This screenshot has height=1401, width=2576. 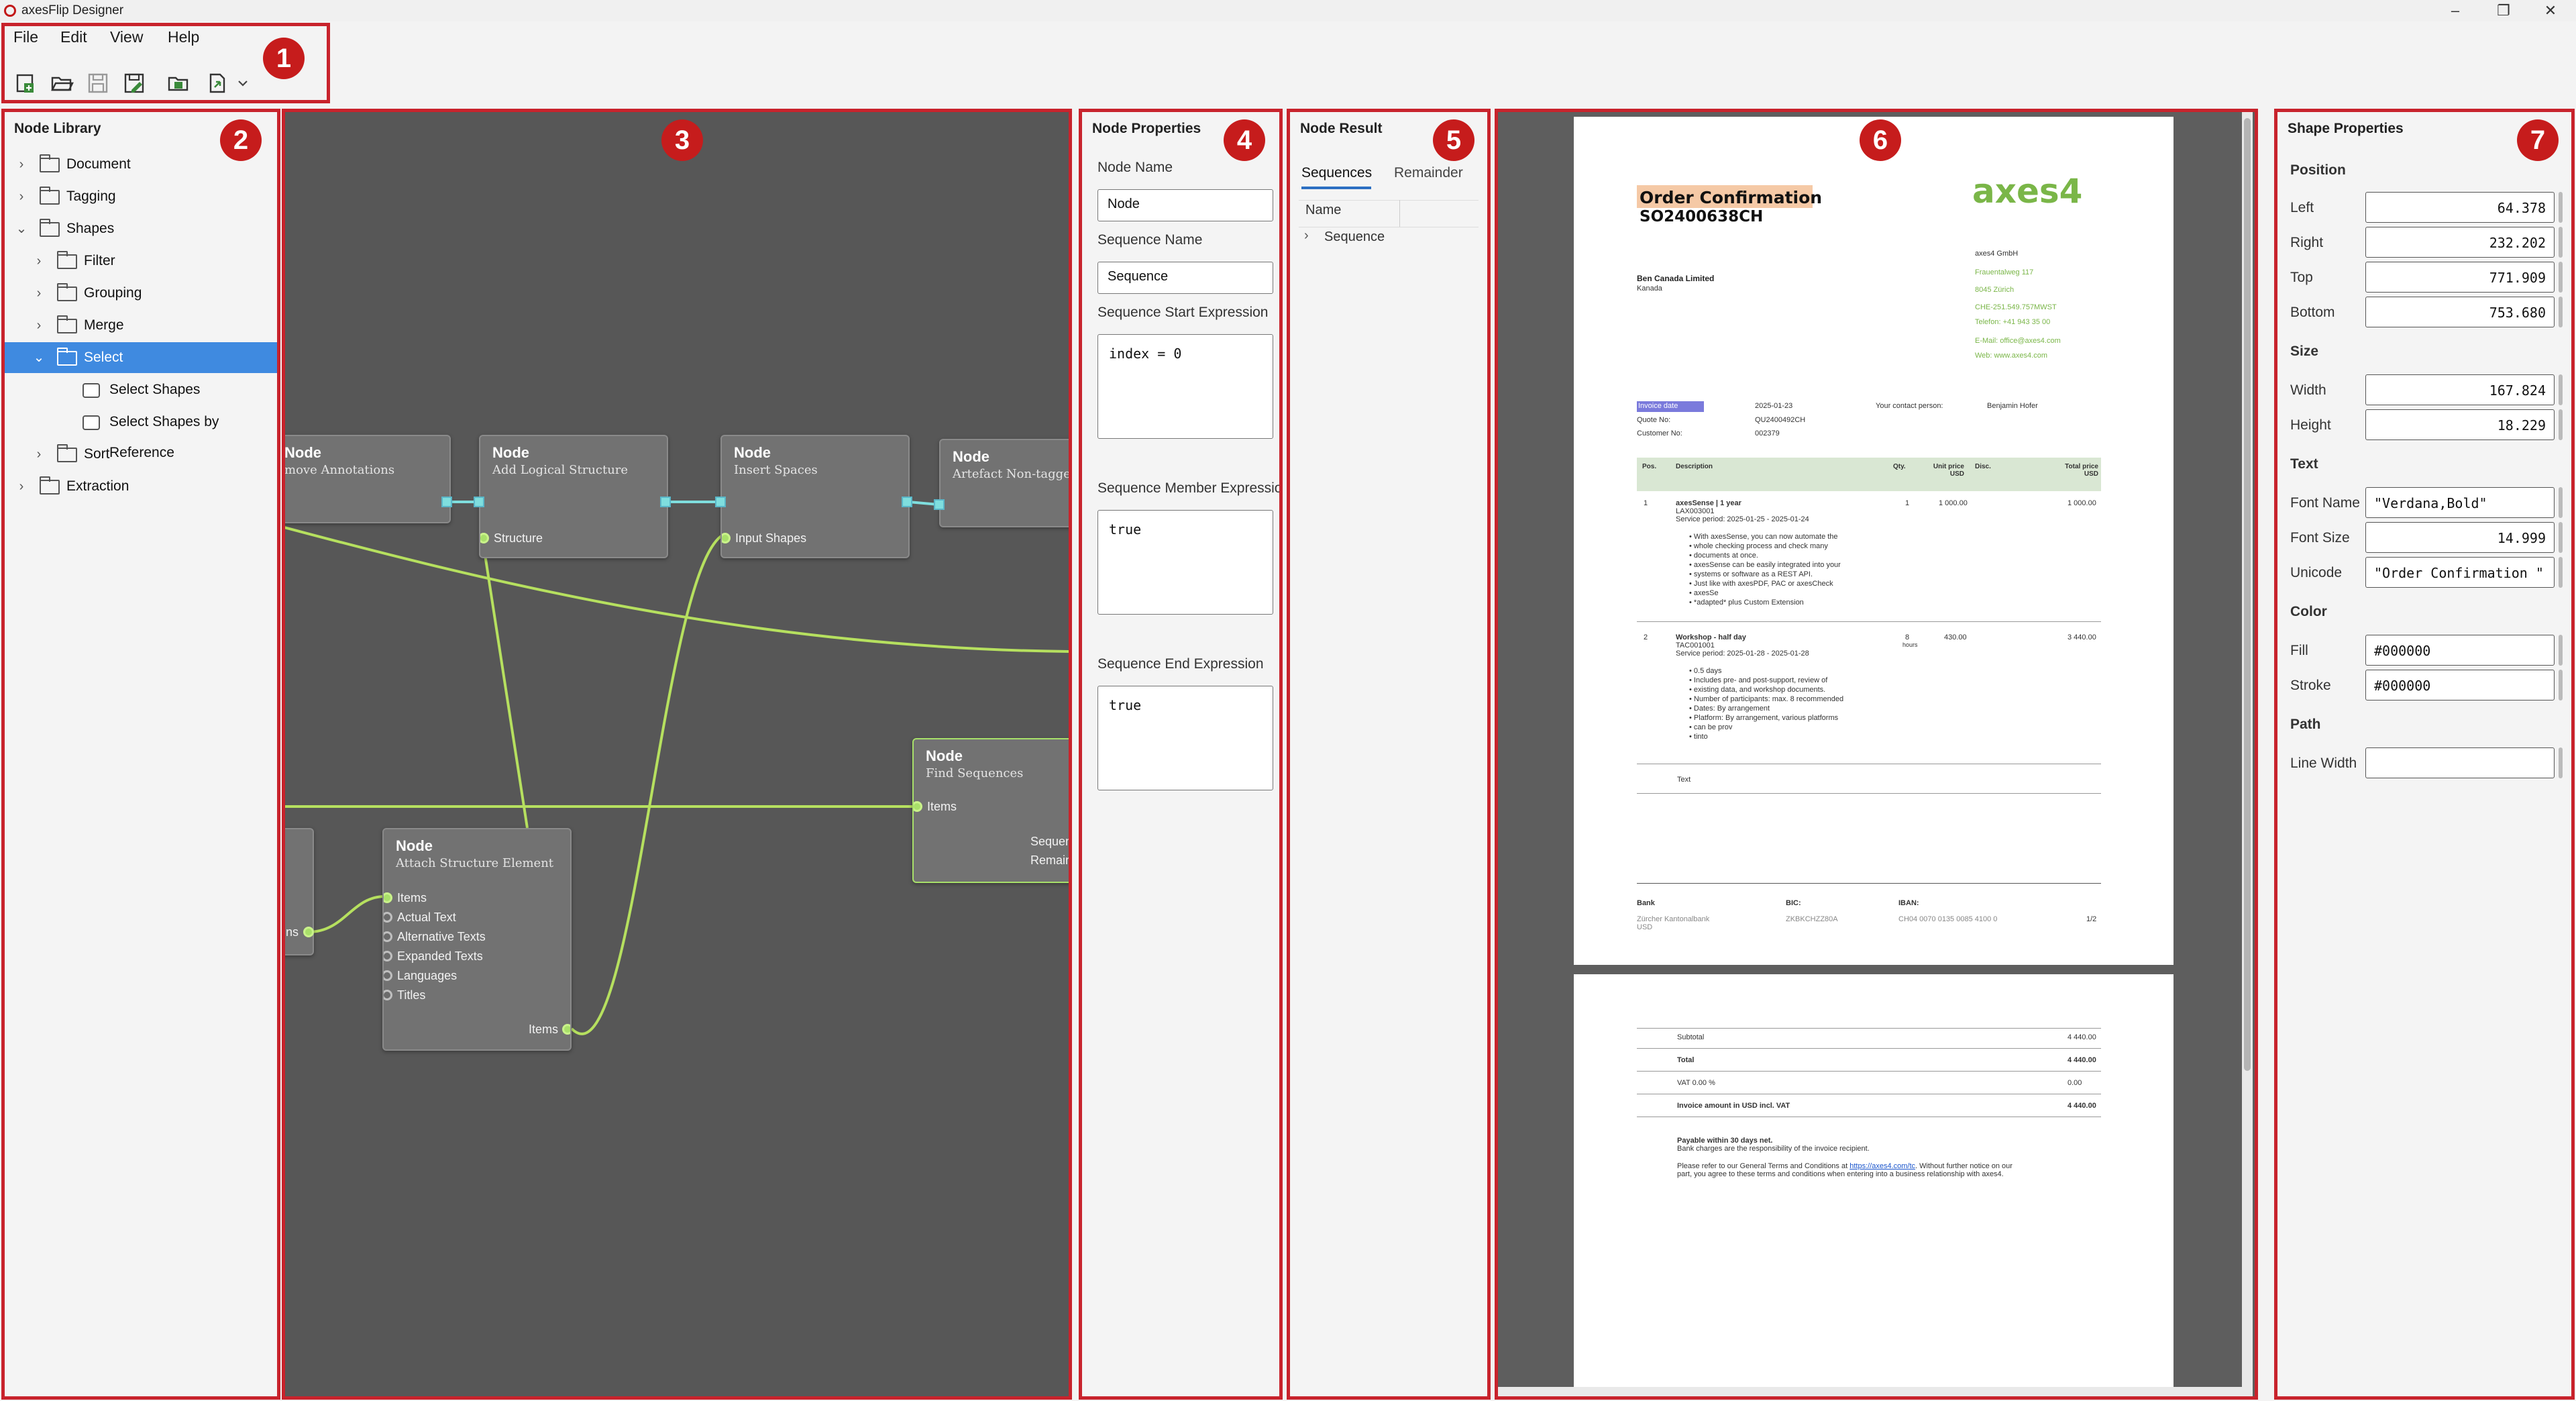 What do you see at coordinates (239, 83) in the screenshot?
I see `chevron-down-icon` at bounding box center [239, 83].